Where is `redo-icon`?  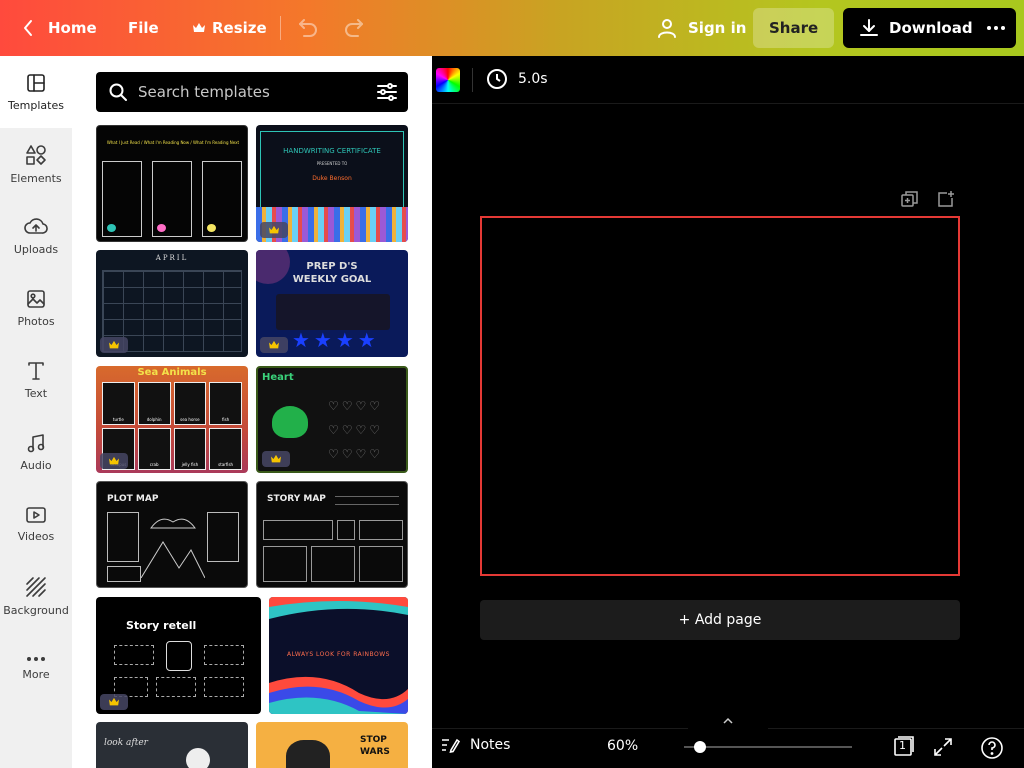 redo-icon is located at coordinates (354, 28).